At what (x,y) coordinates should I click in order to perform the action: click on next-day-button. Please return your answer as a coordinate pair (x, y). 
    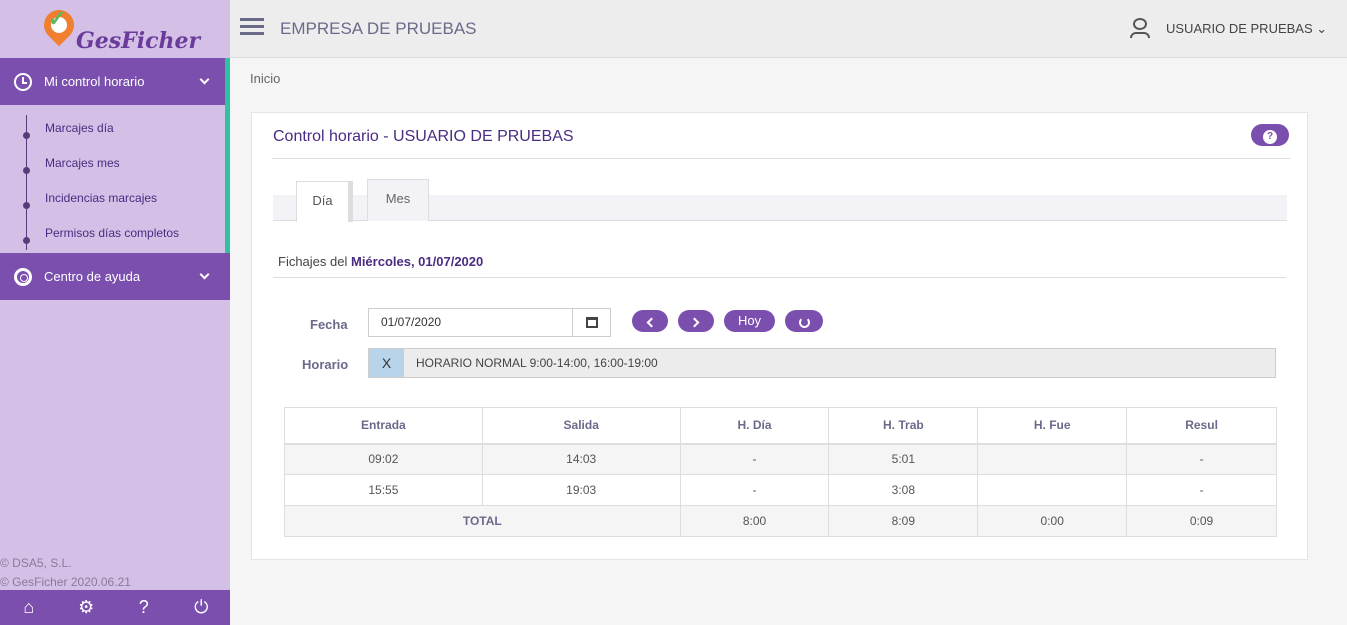
    Looking at the image, I should click on (696, 321).